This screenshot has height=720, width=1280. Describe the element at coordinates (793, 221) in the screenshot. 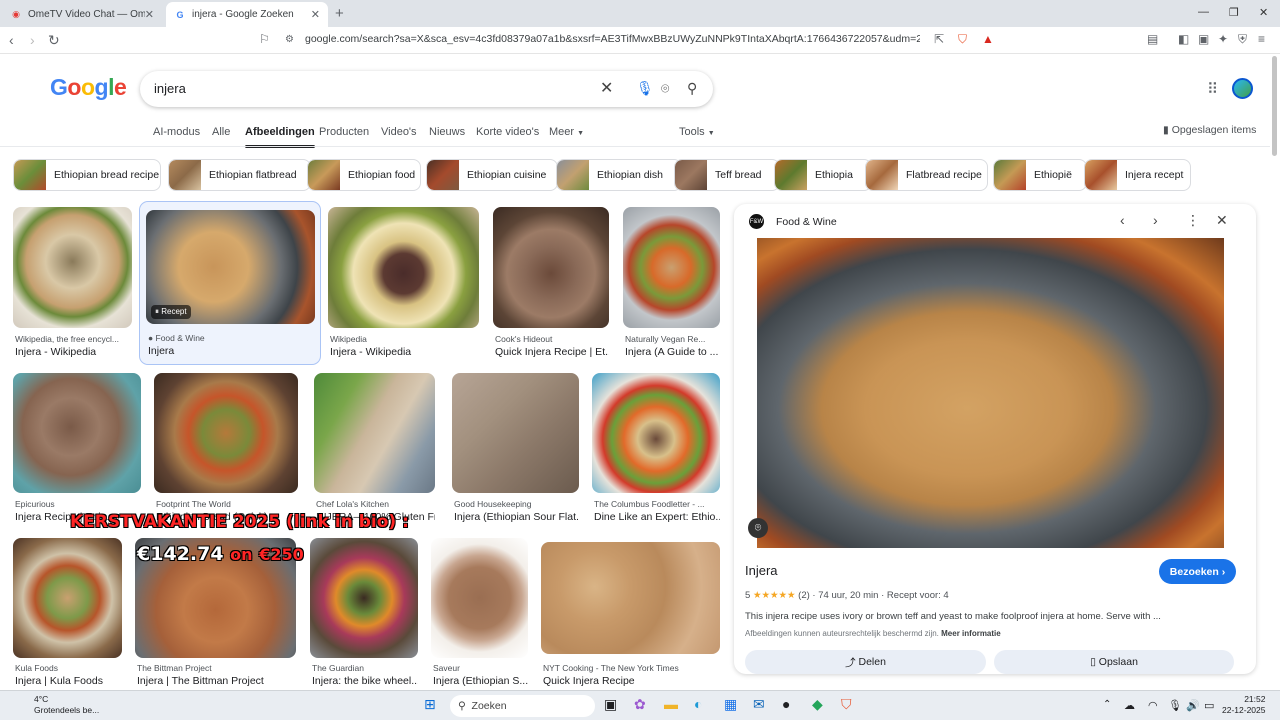

I see `panel-source: F&W Food & Wine` at that location.